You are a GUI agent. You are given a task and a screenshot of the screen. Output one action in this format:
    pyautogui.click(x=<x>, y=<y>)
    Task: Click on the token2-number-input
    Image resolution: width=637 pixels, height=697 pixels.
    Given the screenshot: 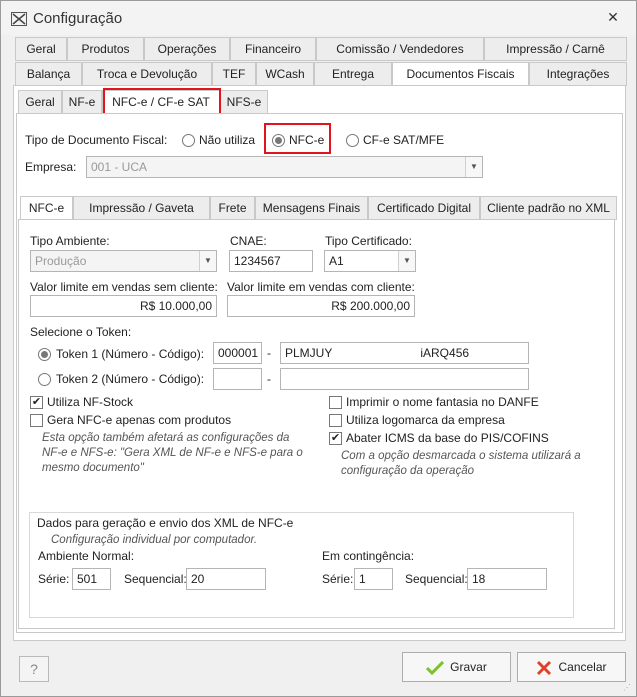 What is the action you would take?
    pyautogui.click(x=237, y=379)
    